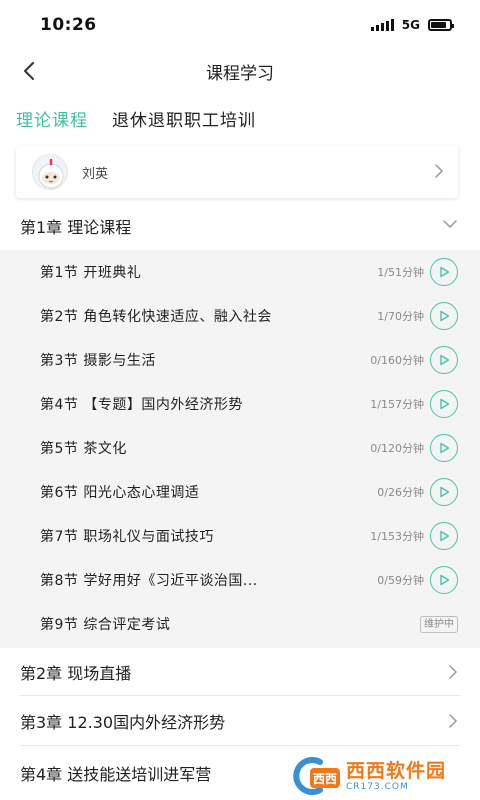  I want to click on avatar-graphic, so click(51, 173).